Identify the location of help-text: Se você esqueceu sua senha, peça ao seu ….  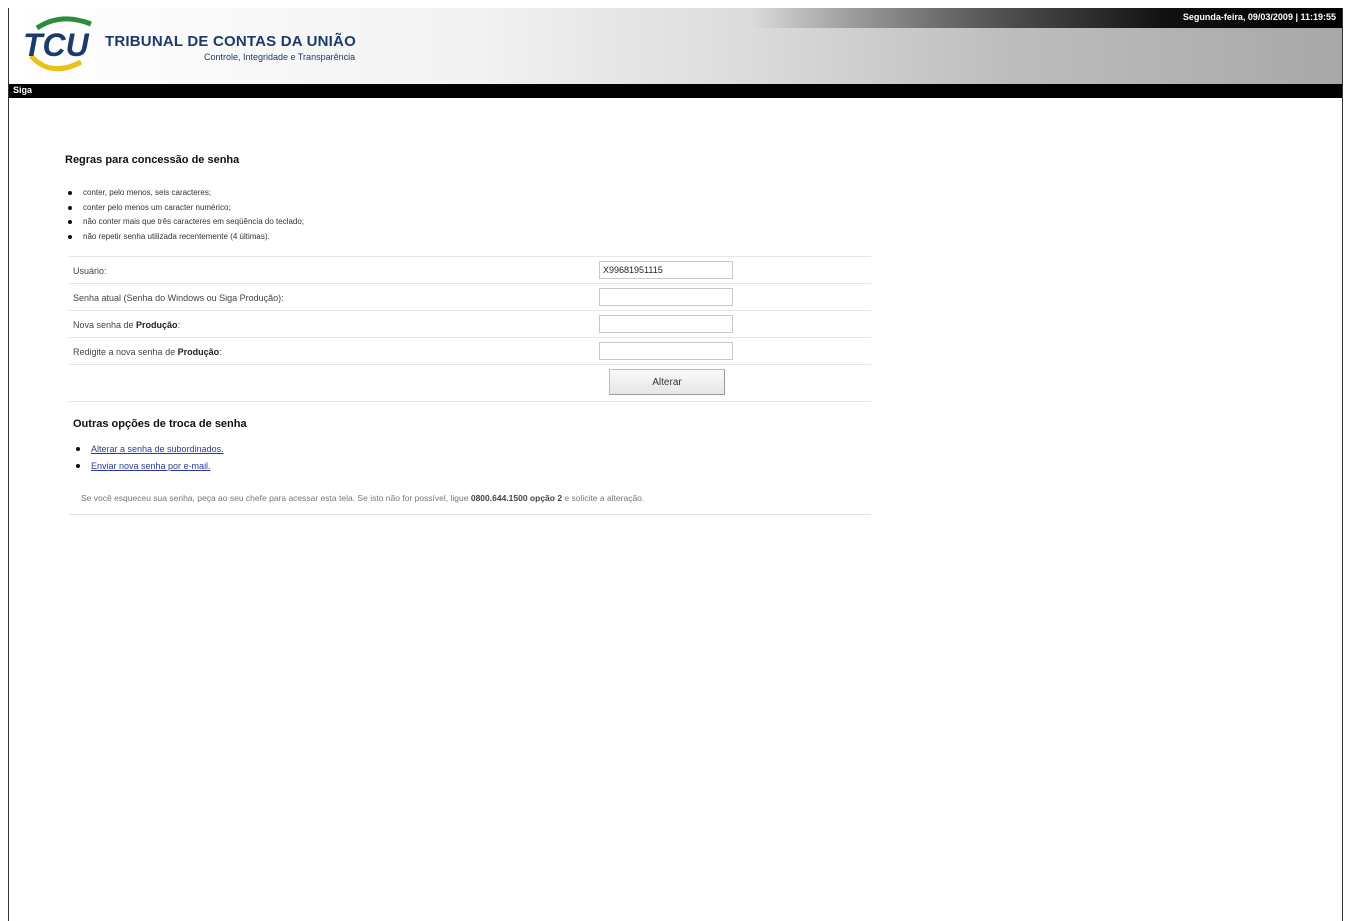
(362, 498).